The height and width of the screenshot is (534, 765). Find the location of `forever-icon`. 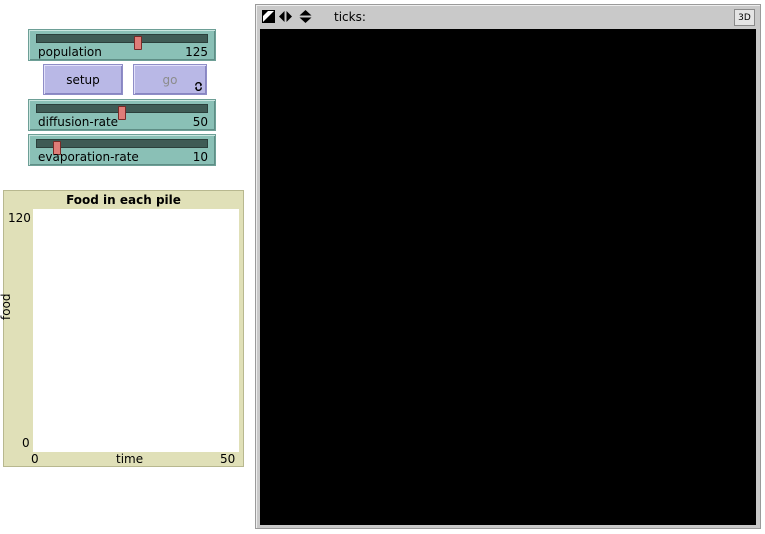

forever-icon is located at coordinates (198, 86).